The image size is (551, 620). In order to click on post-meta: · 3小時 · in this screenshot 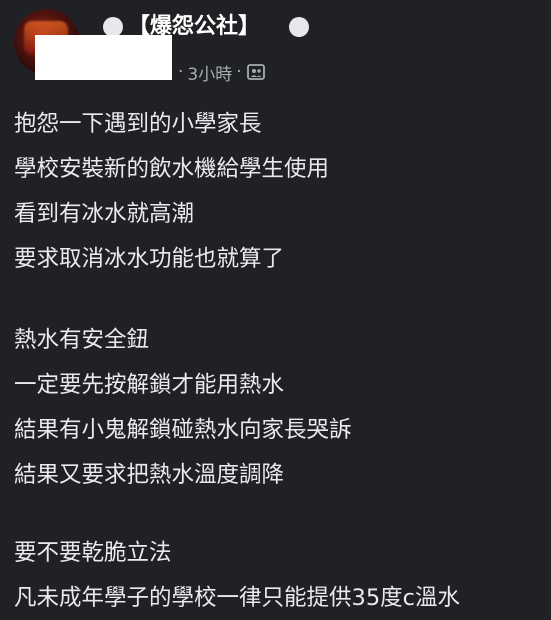, I will do `click(220, 72)`.